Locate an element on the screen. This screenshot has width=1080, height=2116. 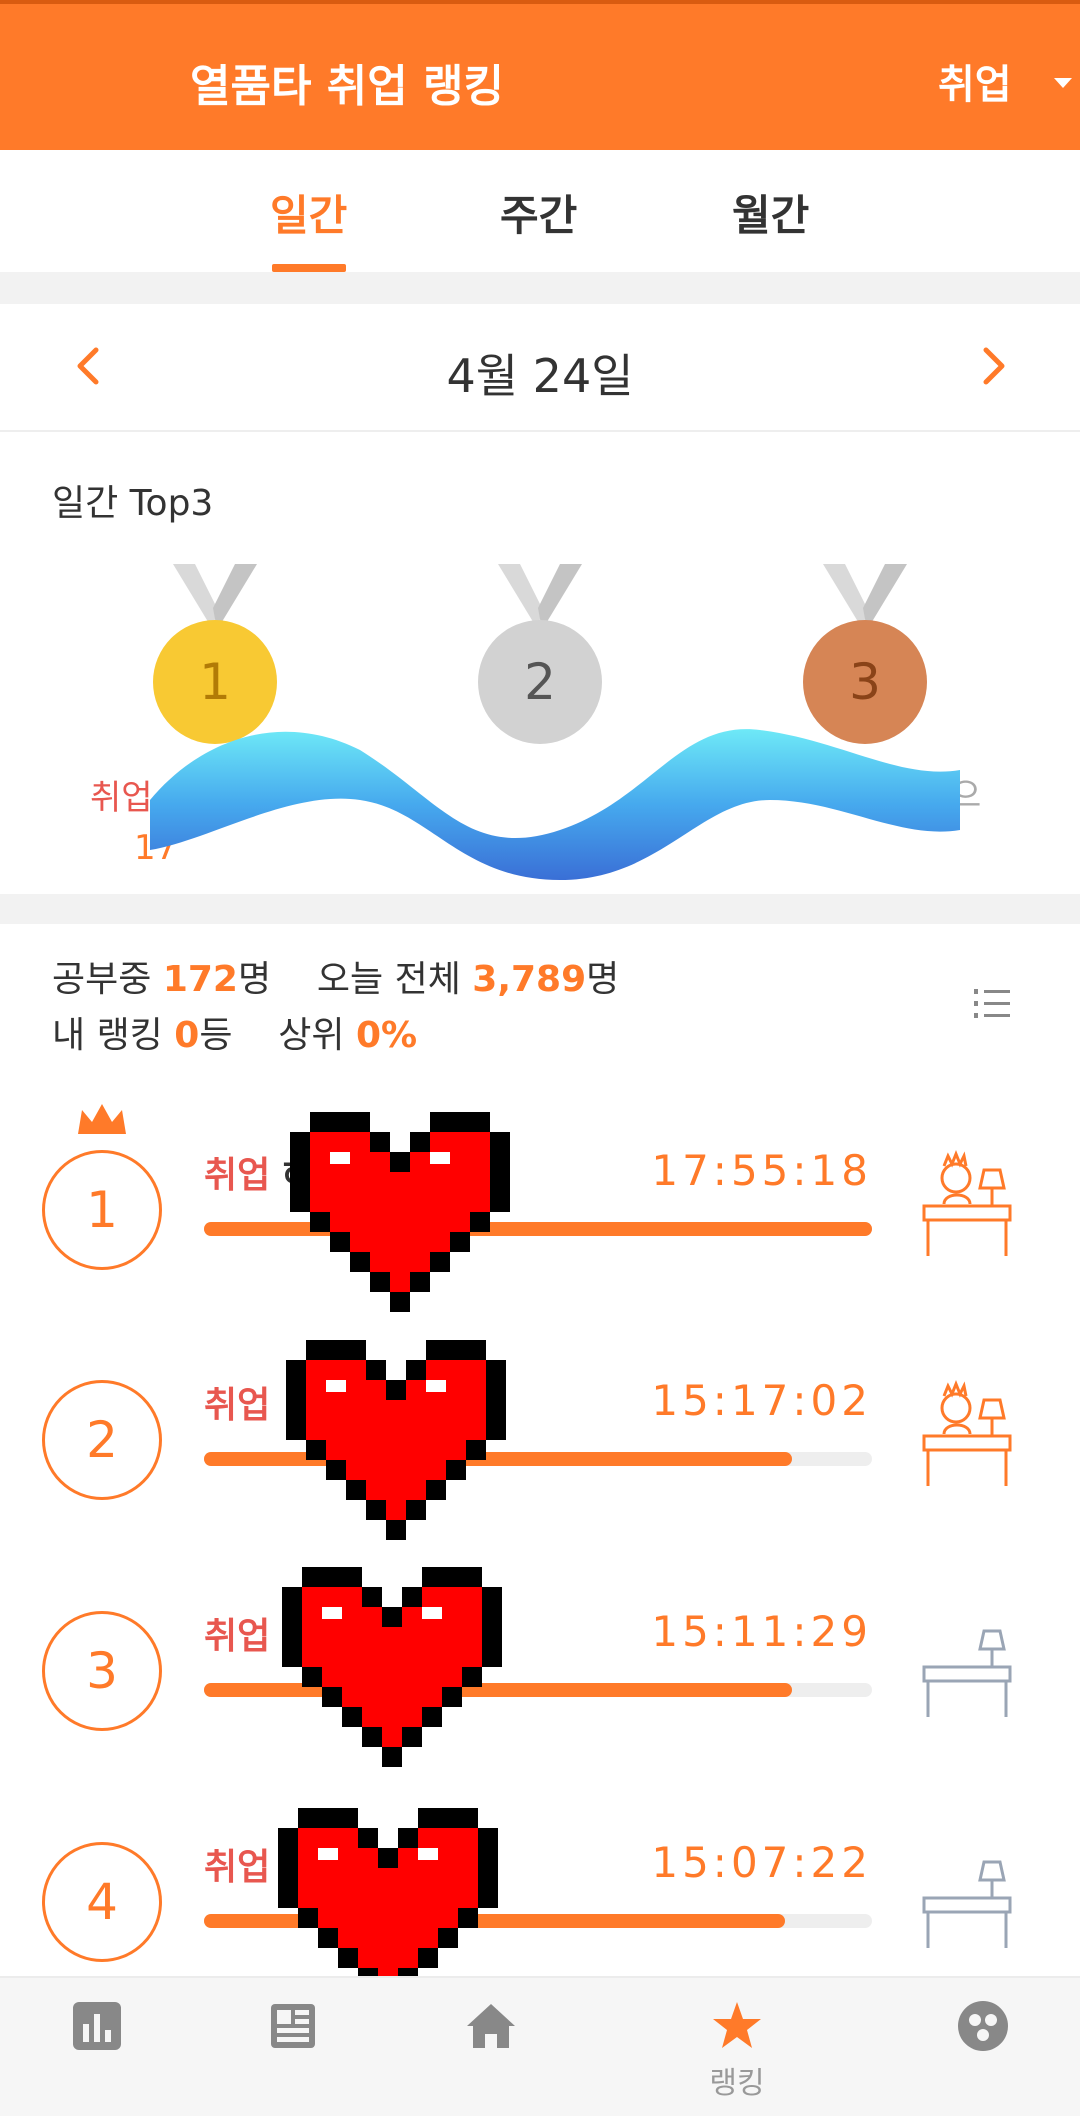
privacy-blur-sticker is located at coordinates (555, 804).